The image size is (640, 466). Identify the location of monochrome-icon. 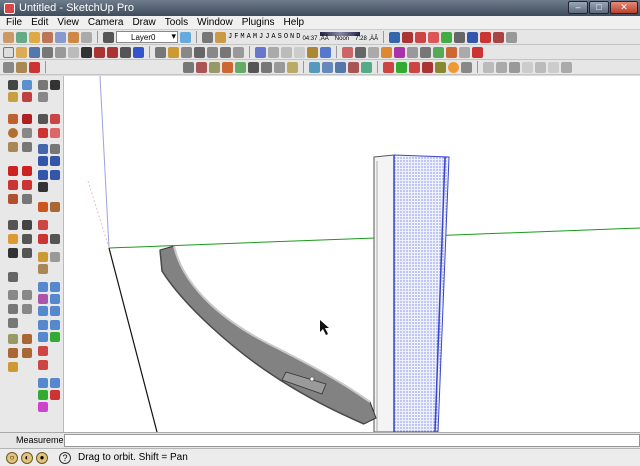
(325, 52).